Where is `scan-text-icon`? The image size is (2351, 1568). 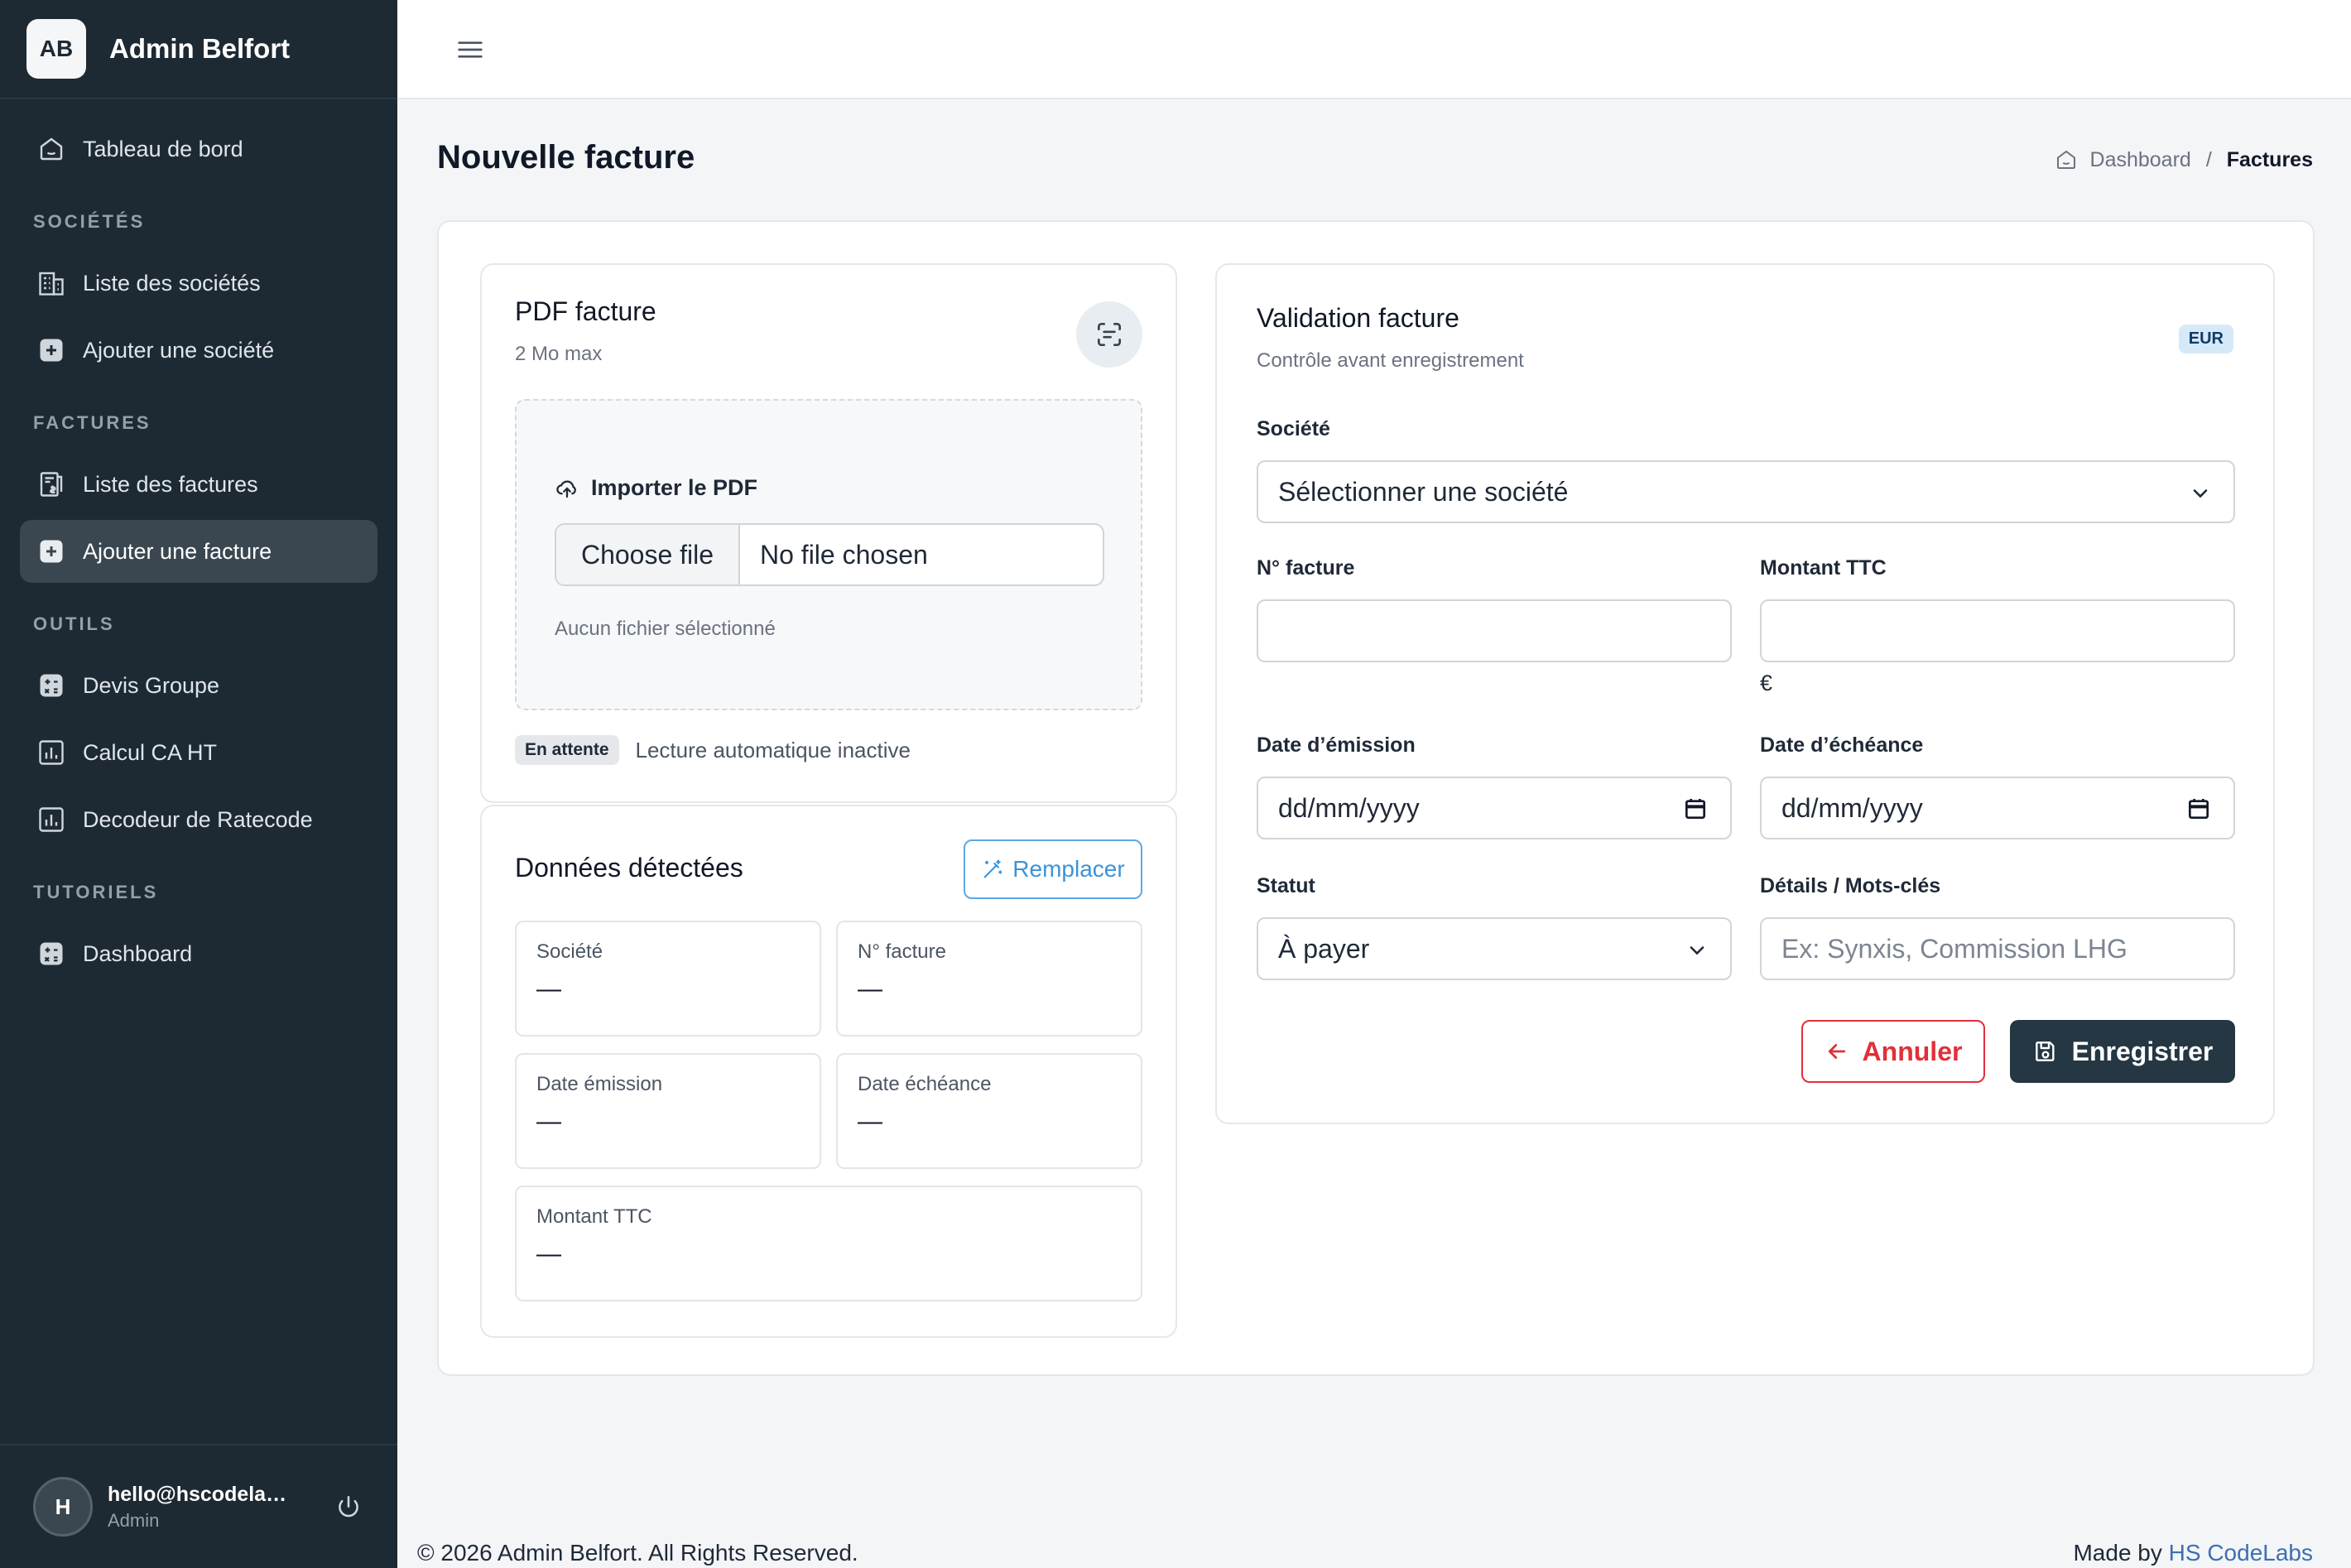
scan-text-icon is located at coordinates (1109, 334).